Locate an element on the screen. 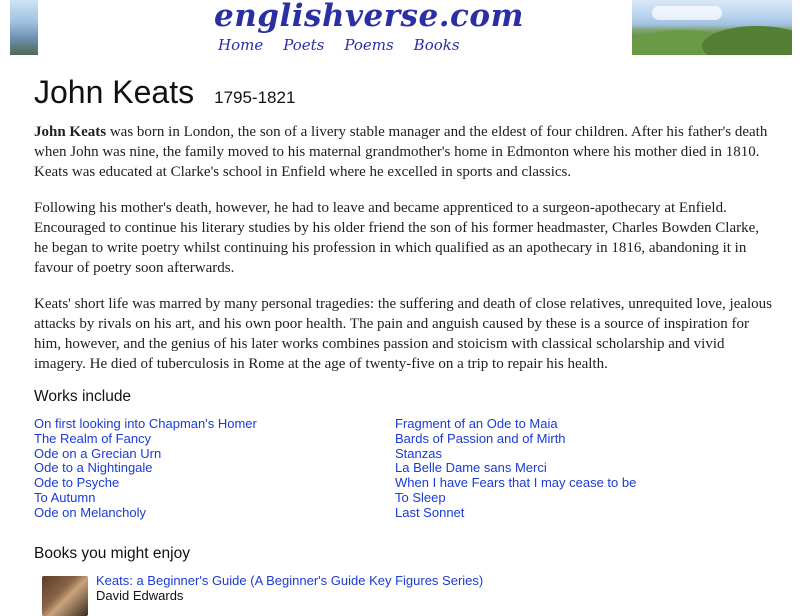 The height and width of the screenshot is (616, 800). page-title: John Keats is located at coordinates (114, 92).